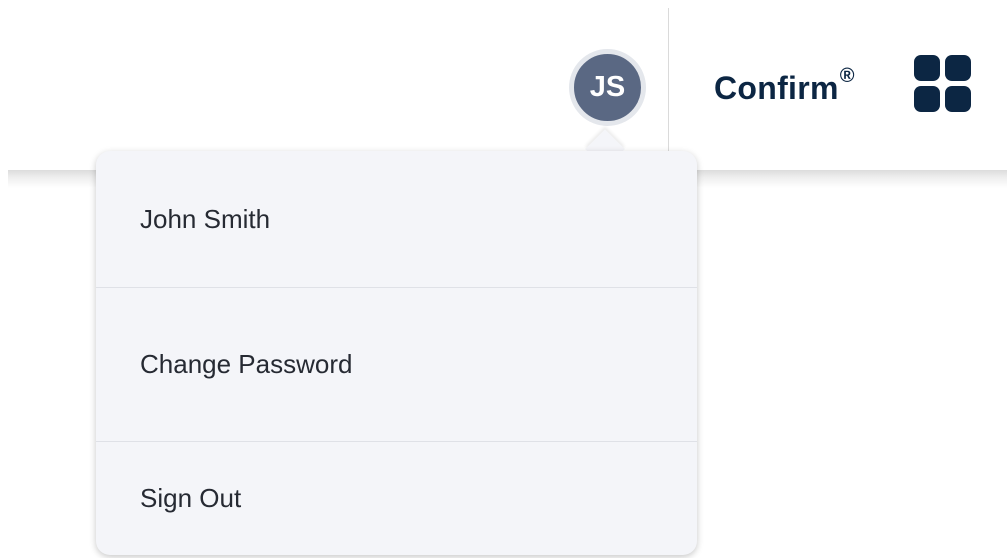 Image resolution: width=1007 pixels, height=558 pixels. Describe the element at coordinates (847, 75) in the screenshot. I see `registered-mark: ®` at that location.